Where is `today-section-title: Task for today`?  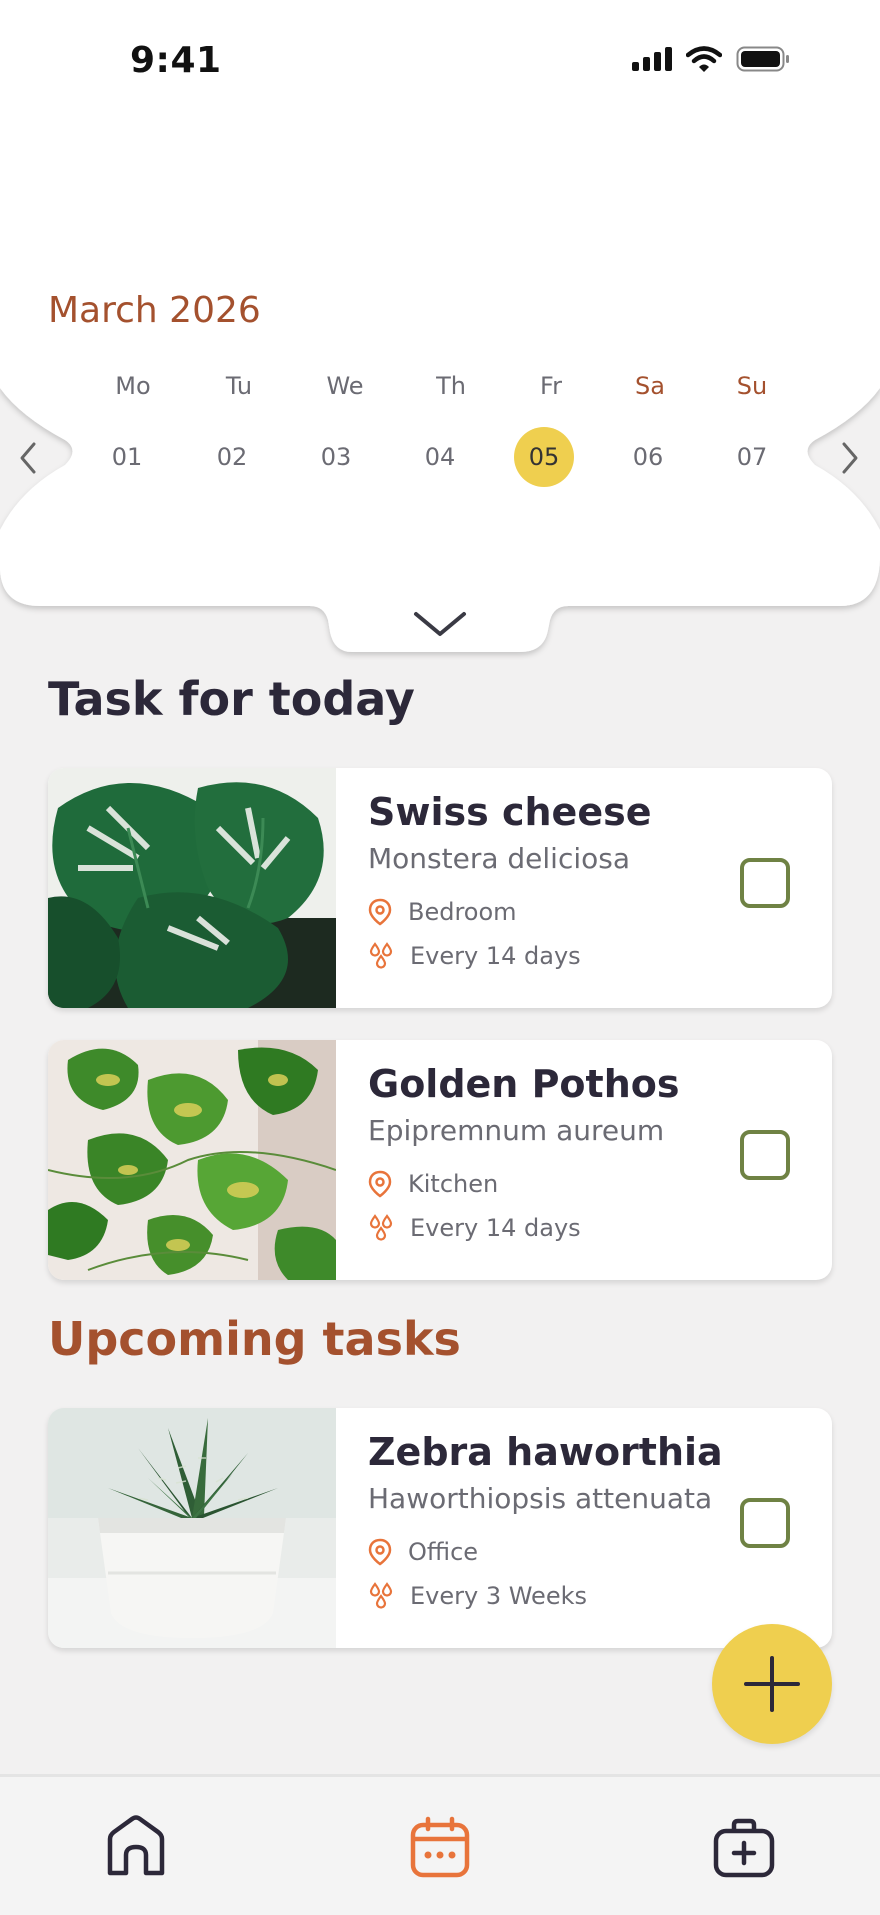
today-section-title: Task for today is located at coordinates (231, 699).